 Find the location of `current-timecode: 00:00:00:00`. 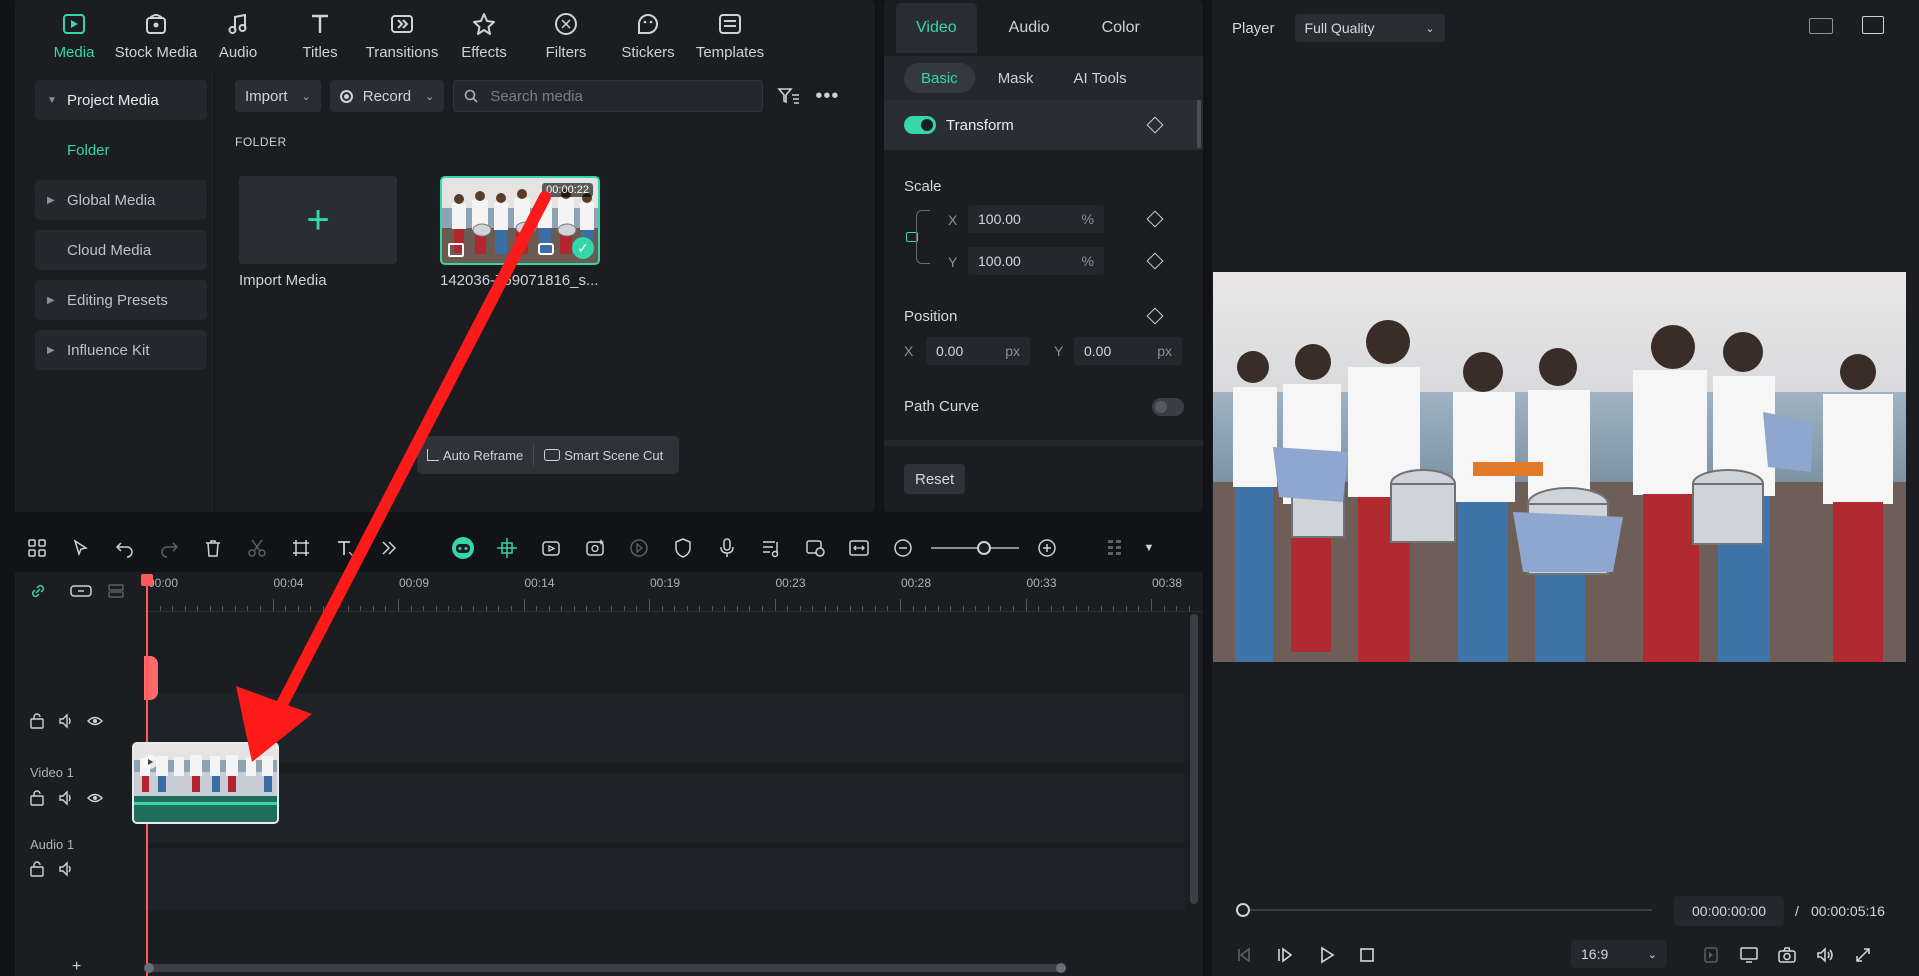

current-timecode: 00:00:00:00 is located at coordinates (1729, 911).